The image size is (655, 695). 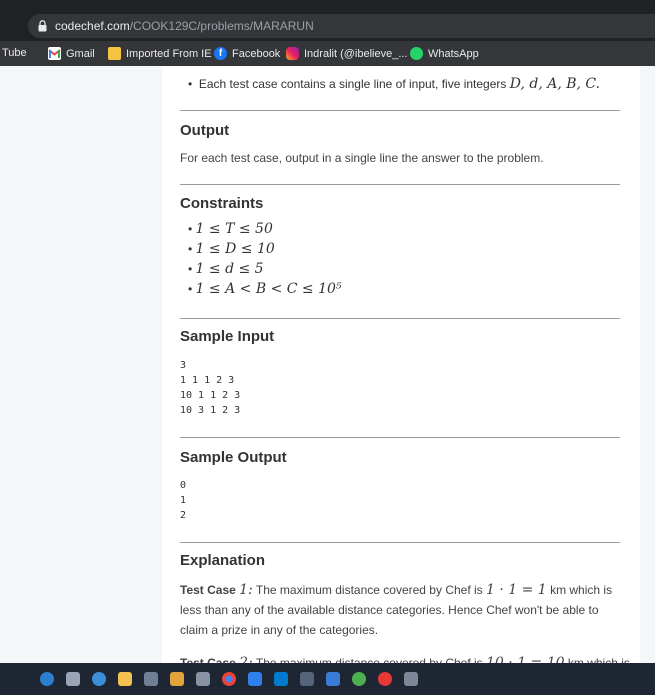 What do you see at coordinates (210, 388) in the screenshot?
I see `sample-input-block: 3 1 1 1 2 3 10 1 1 2 3 10 3 1 2 3` at bounding box center [210, 388].